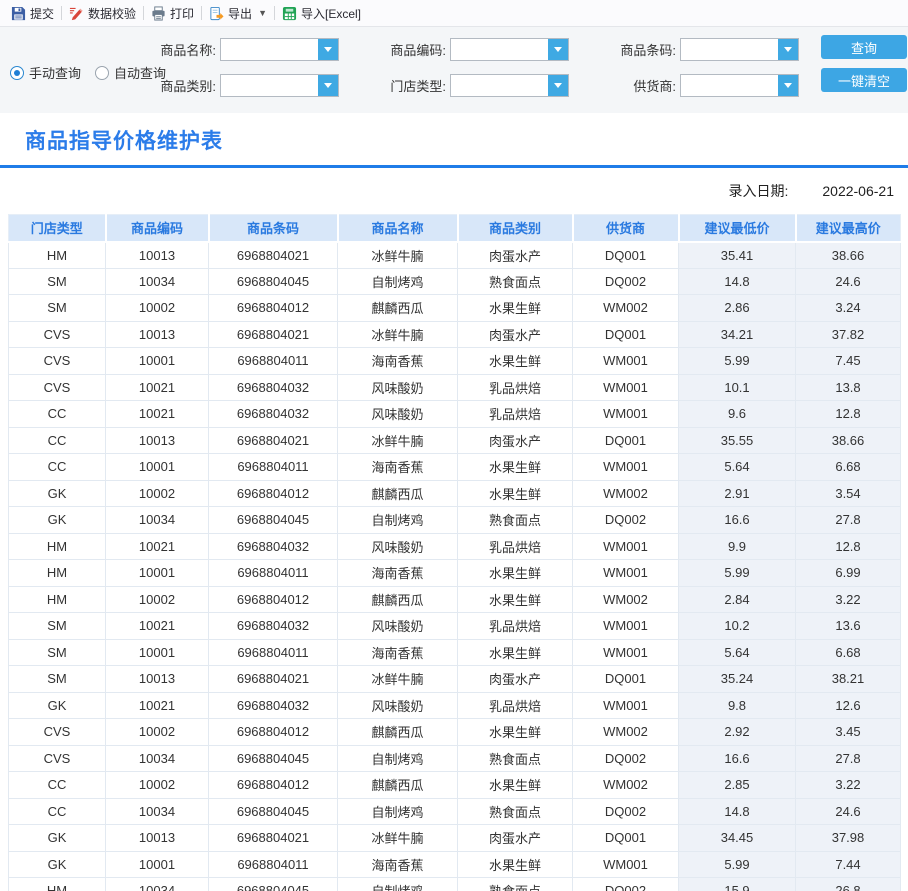 The width and height of the screenshot is (908, 891). Describe the element at coordinates (737, 308) in the screenshot. I see `table-cell: 2.86` at that location.